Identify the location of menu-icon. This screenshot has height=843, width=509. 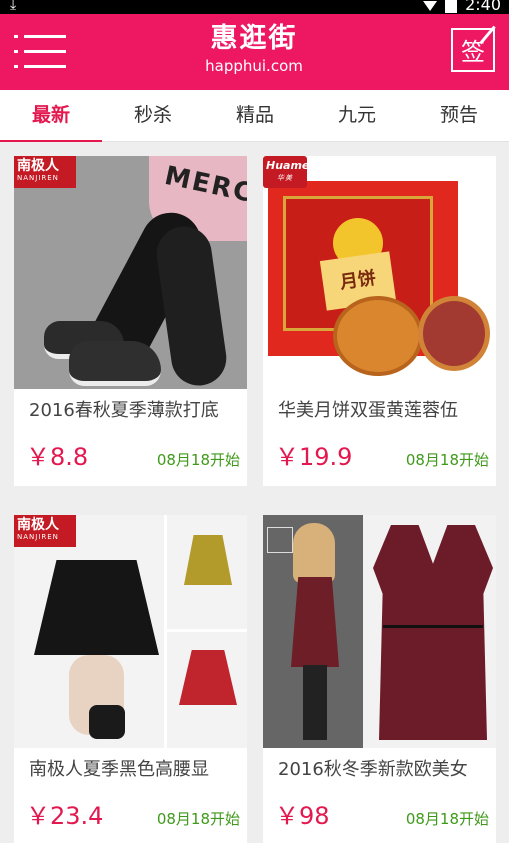
(40, 52).